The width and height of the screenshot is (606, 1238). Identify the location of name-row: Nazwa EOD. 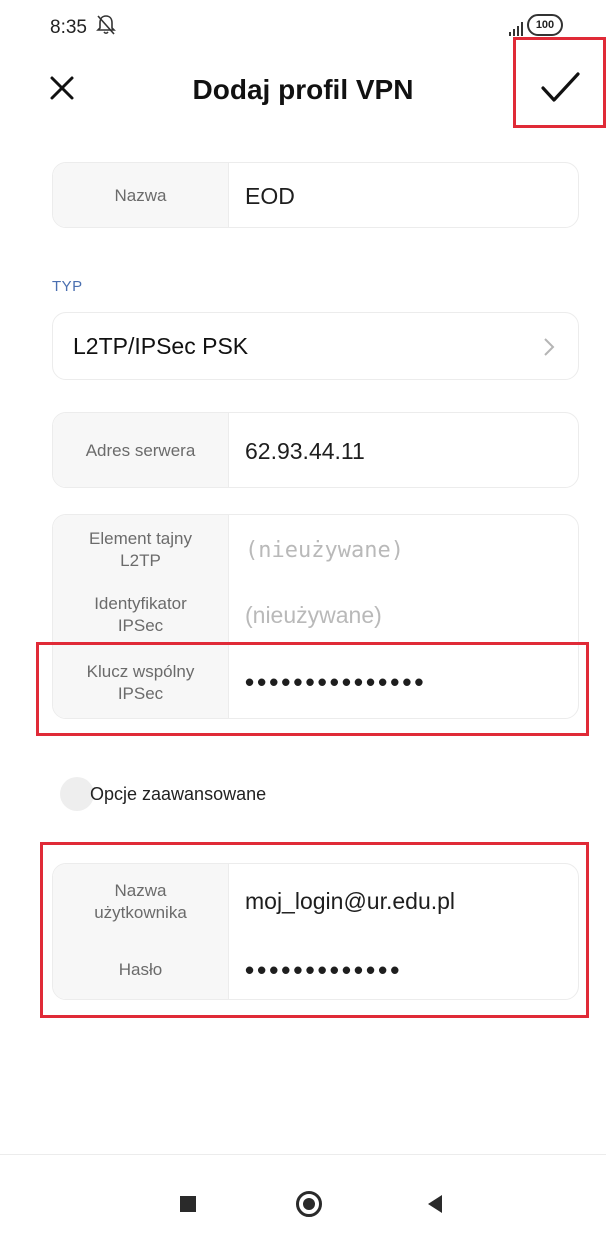
(315, 195).